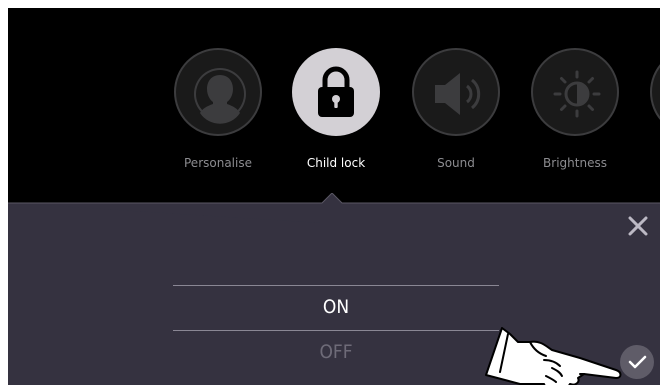 Image resolution: width=661 pixels, height=385 pixels. What do you see at coordinates (218, 163) in the screenshot?
I see `menu-label-personalise: Personalise` at bounding box center [218, 163].